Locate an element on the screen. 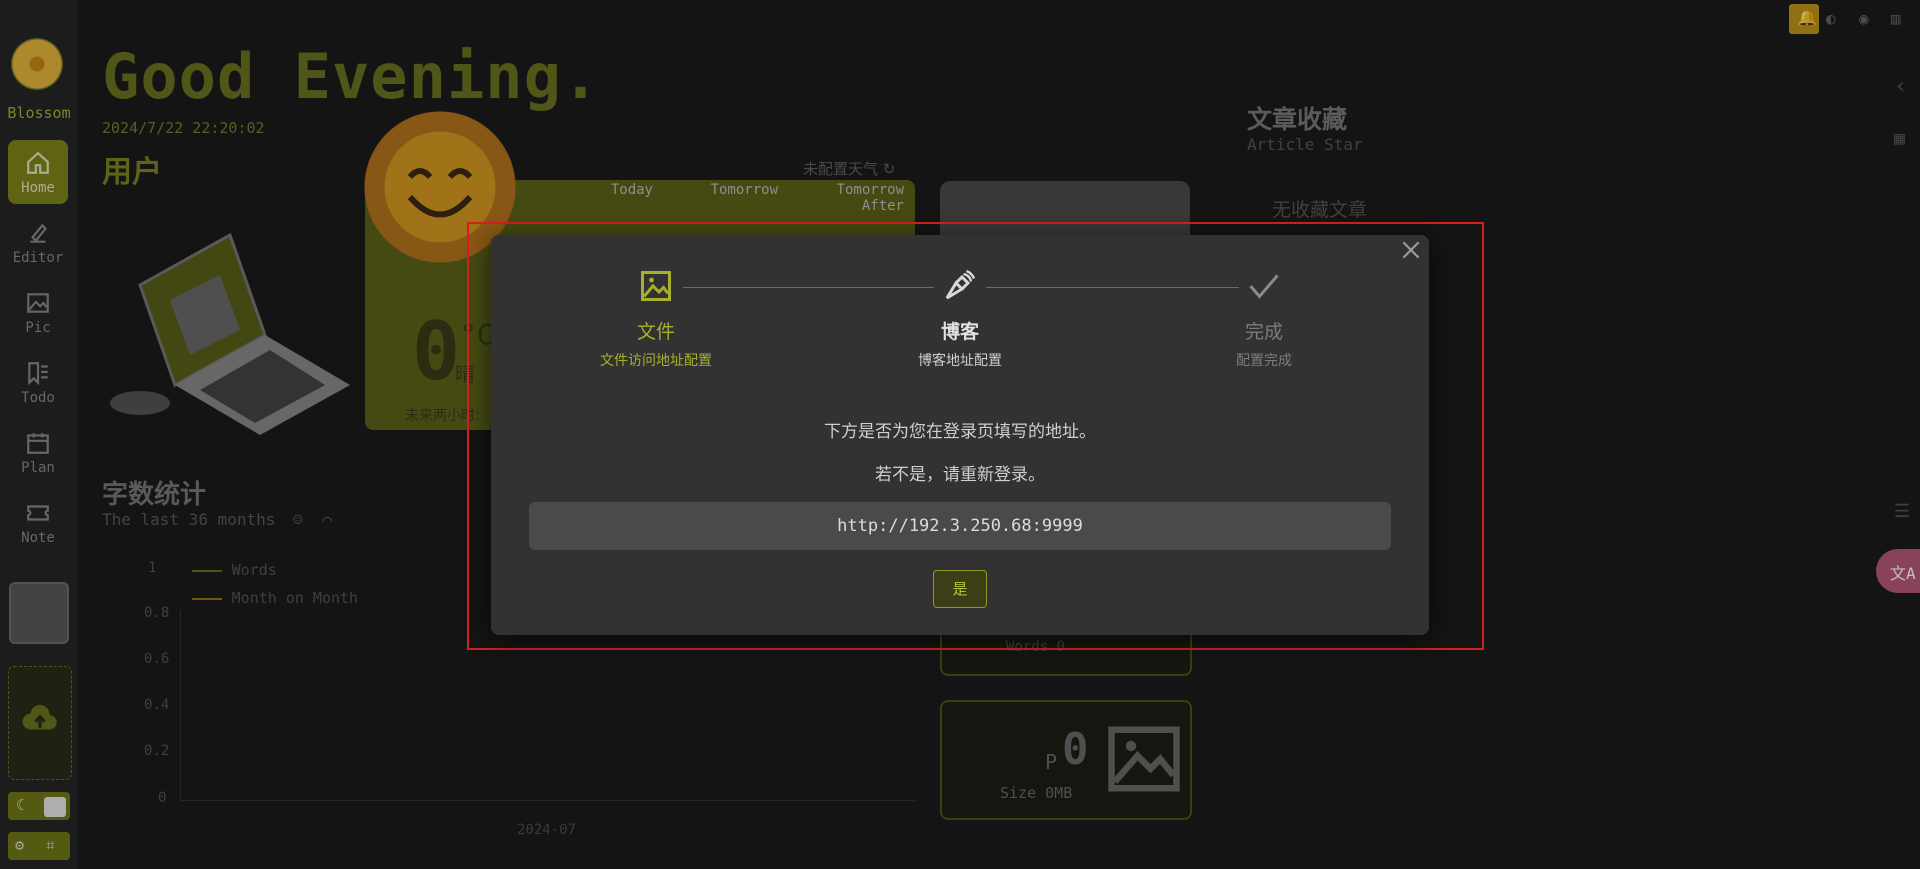  confirm-button: 是 is located at coordinates (960, 589).